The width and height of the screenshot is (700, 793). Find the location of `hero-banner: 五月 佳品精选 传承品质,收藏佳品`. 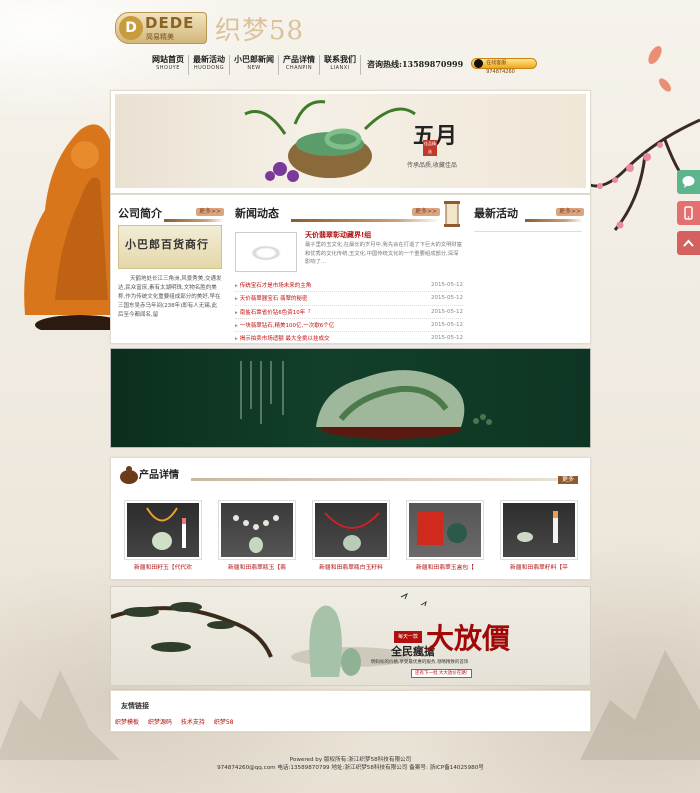

hero-banner: 五月 佳品精选 传承品质,收藏佳品 is located at coordinates (350, 142).